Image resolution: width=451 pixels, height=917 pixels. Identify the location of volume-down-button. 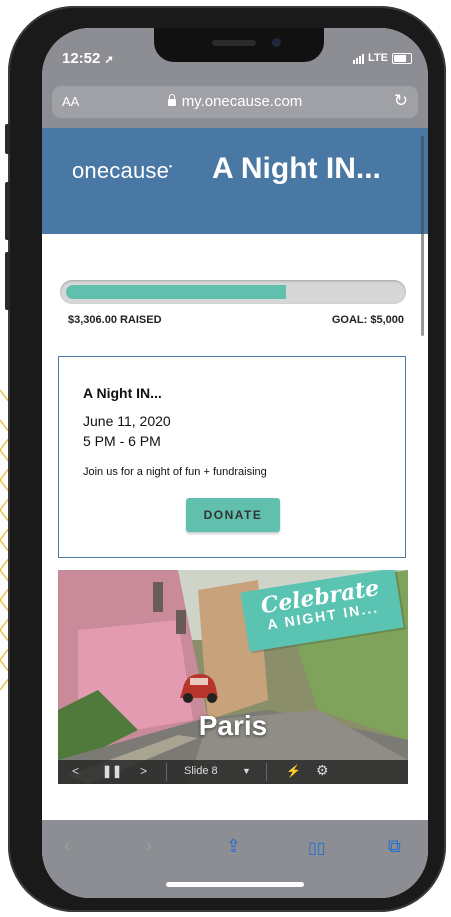
(7, 281).